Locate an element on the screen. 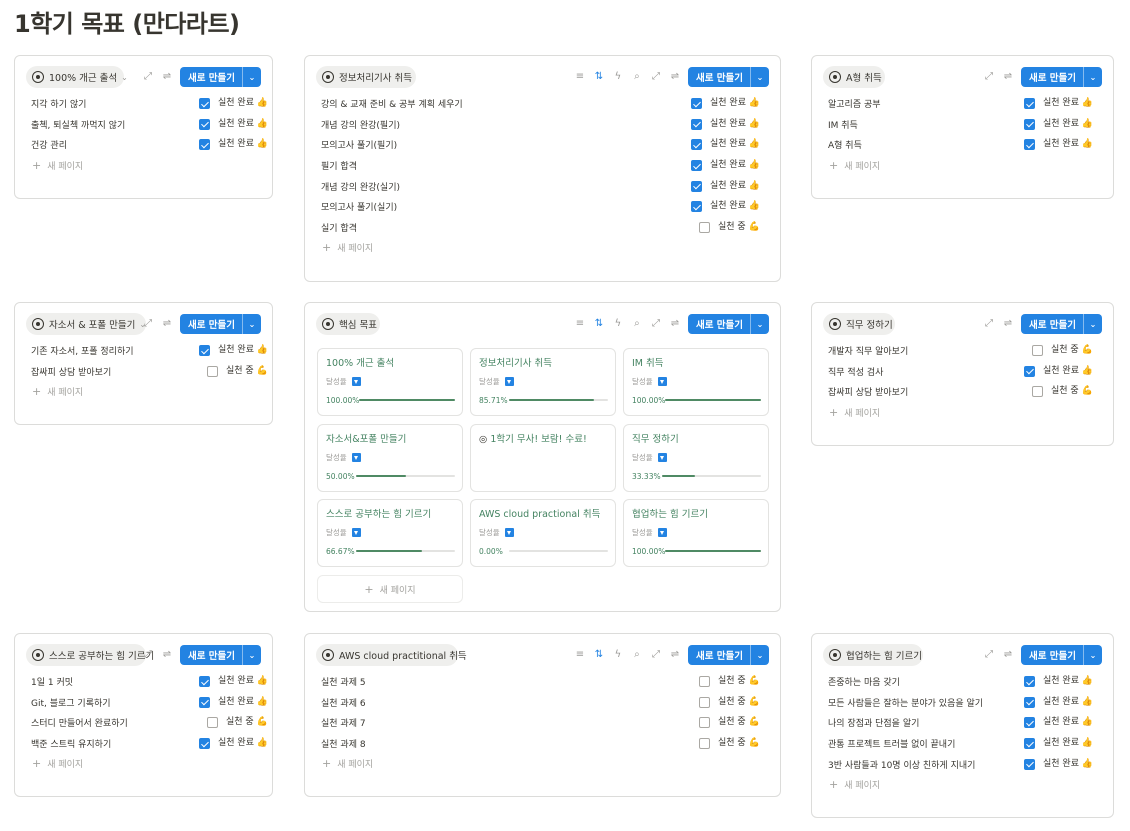  view-tab: 직무 정하기 is located at coordinates (859, 324).